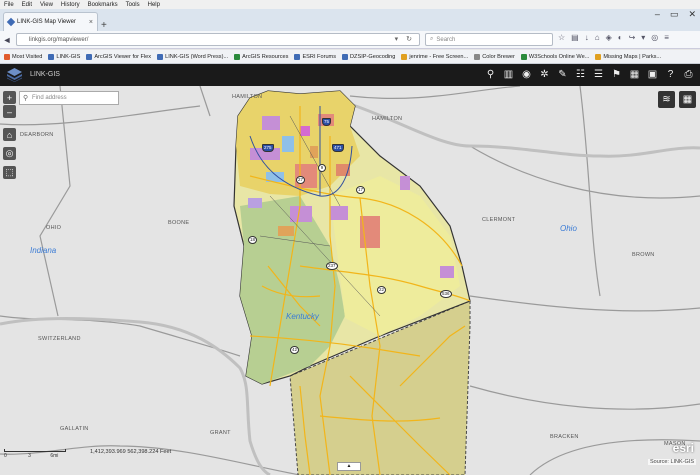 Image resolution: width=700 pixels, height=475 pixels. What do you see at coordinates (9, 97) in the screenshot?
I see `zoom-in-button: +` at bounding box center [9, 97].